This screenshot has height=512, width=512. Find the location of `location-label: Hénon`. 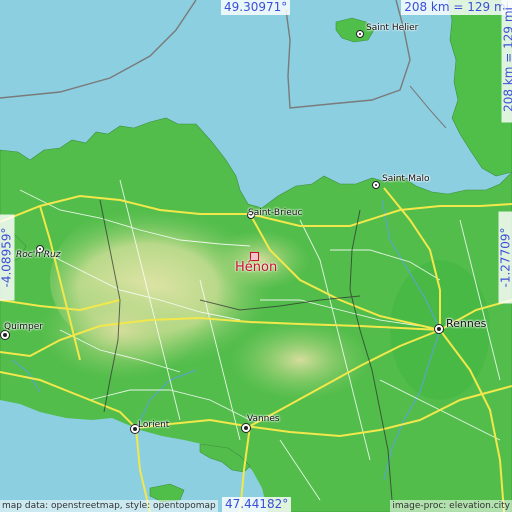

location-label: Hénon is located at coordinates (256, 267).